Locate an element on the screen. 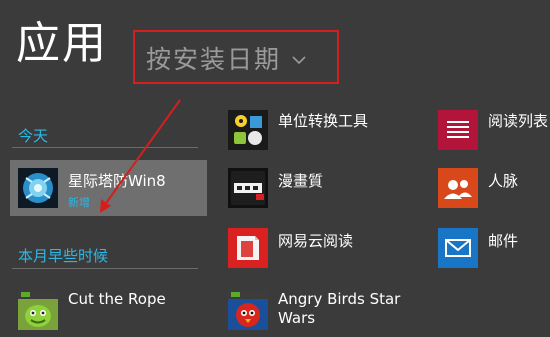 This screenshot has width=550, height=337. people-app-icon is located at coordinates (458, 188).